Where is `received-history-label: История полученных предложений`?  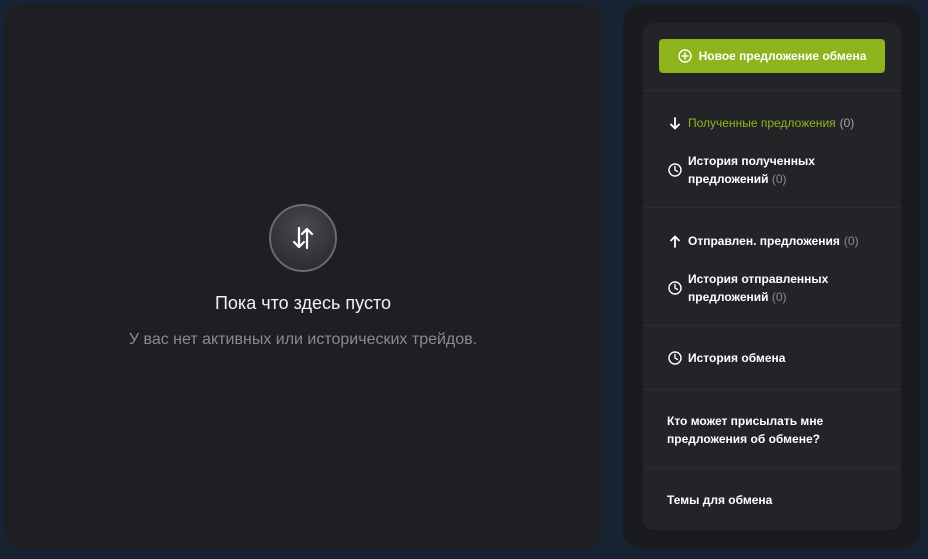 received-history-label: История полученных предложений is located at coordinates (751, 170).